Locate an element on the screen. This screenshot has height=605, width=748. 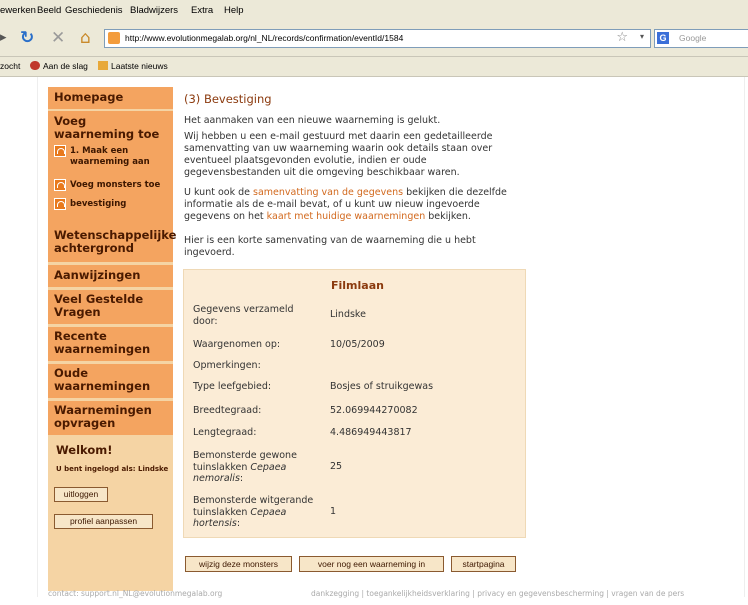
rss-folder-icon is located at coordinates (103, 65).